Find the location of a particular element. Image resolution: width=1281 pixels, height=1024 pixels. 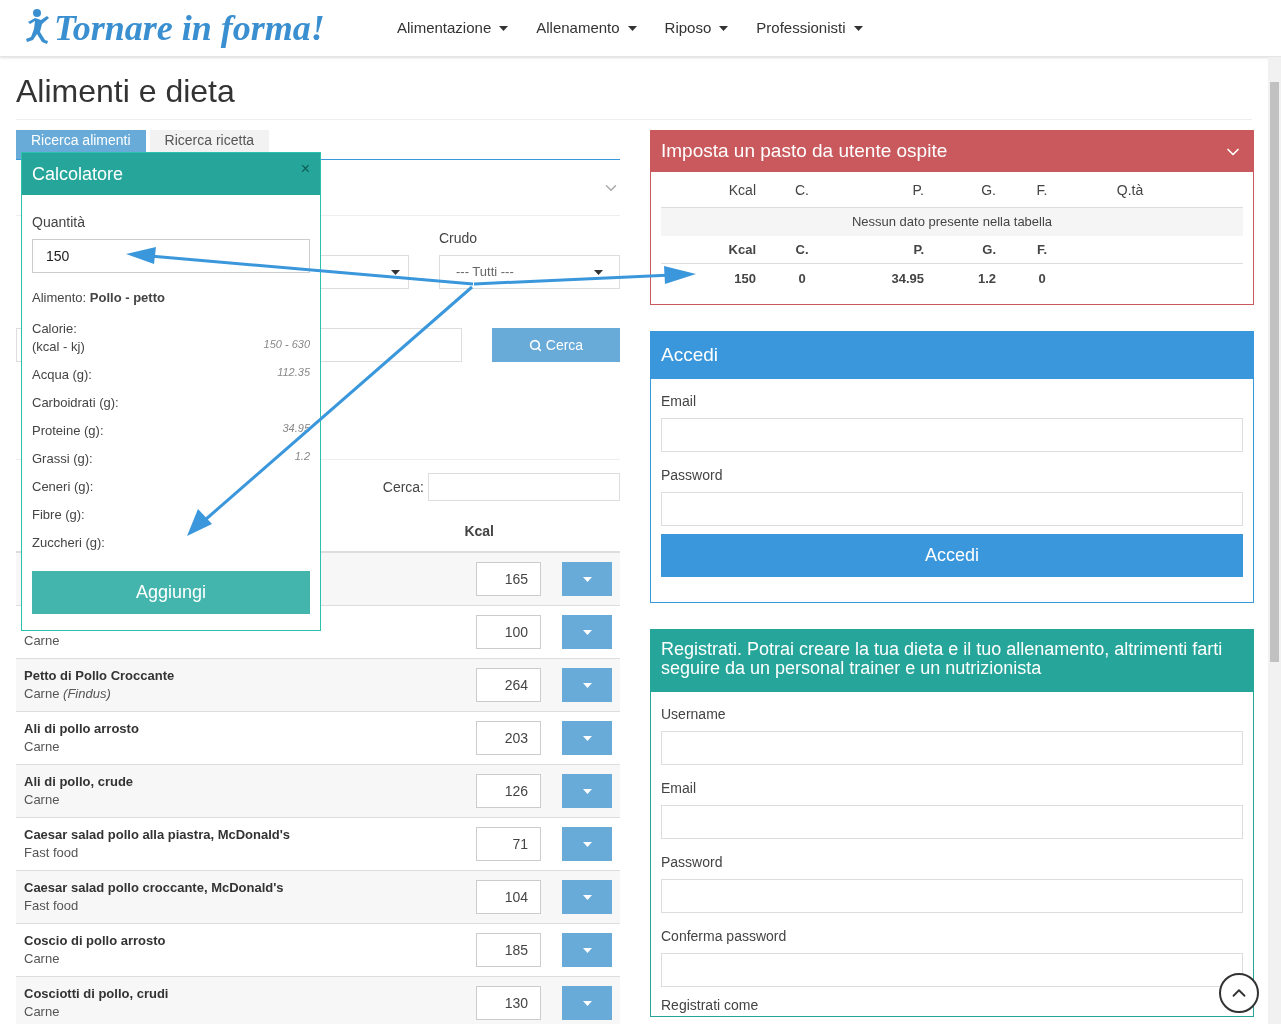

nutrient-label: Ceneri (g): is located at coordinates (63, 486).